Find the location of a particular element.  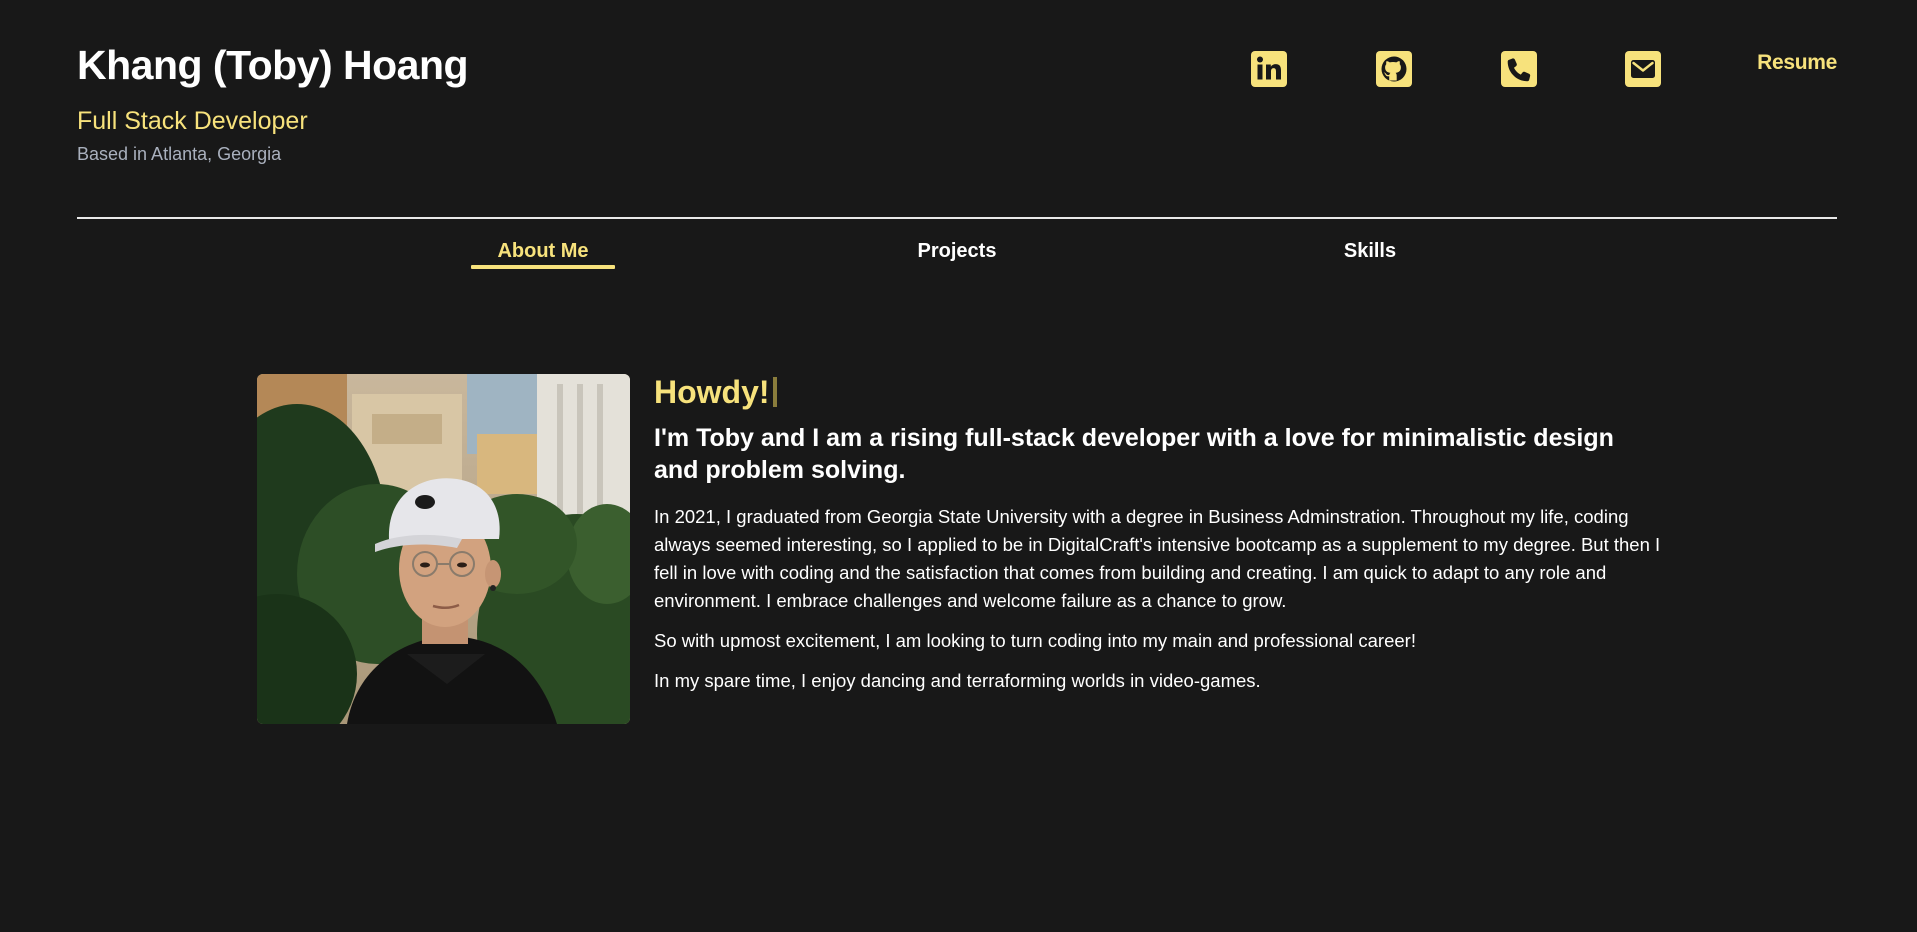

github-icon is located at coordinates (1394, 69).